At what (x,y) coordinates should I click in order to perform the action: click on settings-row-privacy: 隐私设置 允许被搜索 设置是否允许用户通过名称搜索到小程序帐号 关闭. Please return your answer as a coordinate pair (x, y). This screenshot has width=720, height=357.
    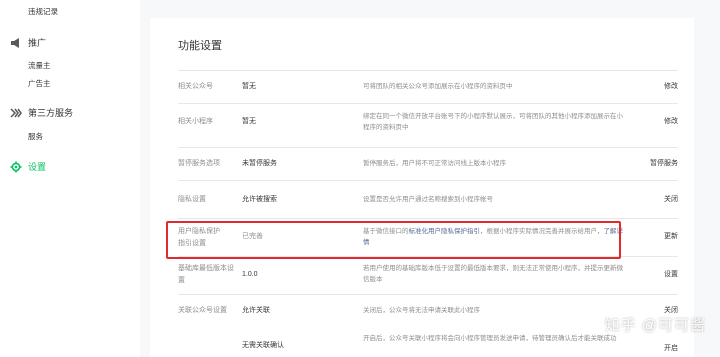
    Looking at the image, I should click on (428, 199).